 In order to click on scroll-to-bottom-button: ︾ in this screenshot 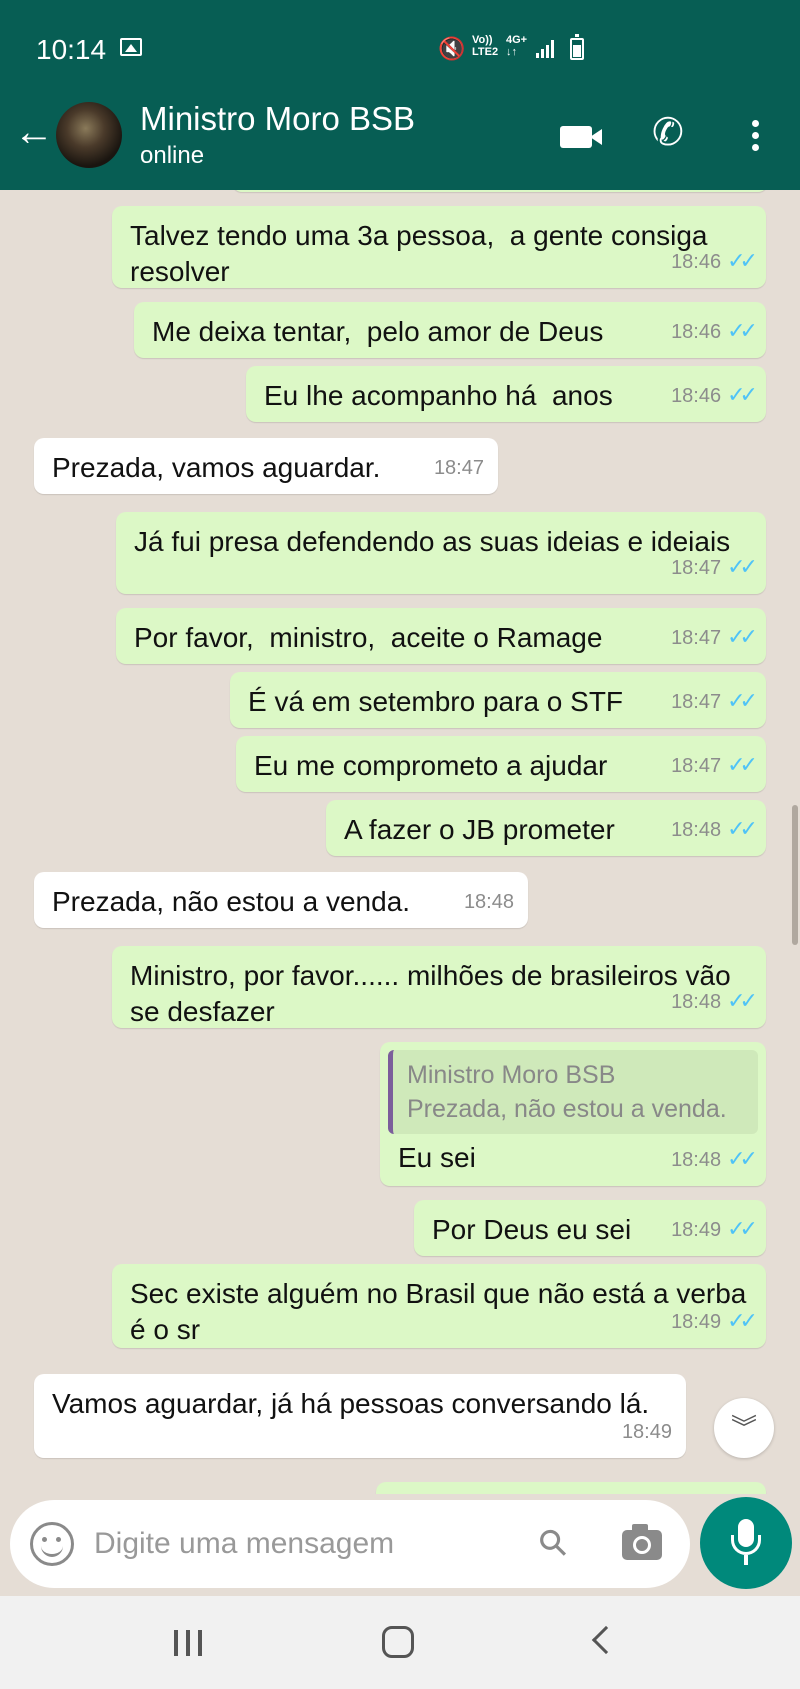, I will do `click(744, 1428)`.